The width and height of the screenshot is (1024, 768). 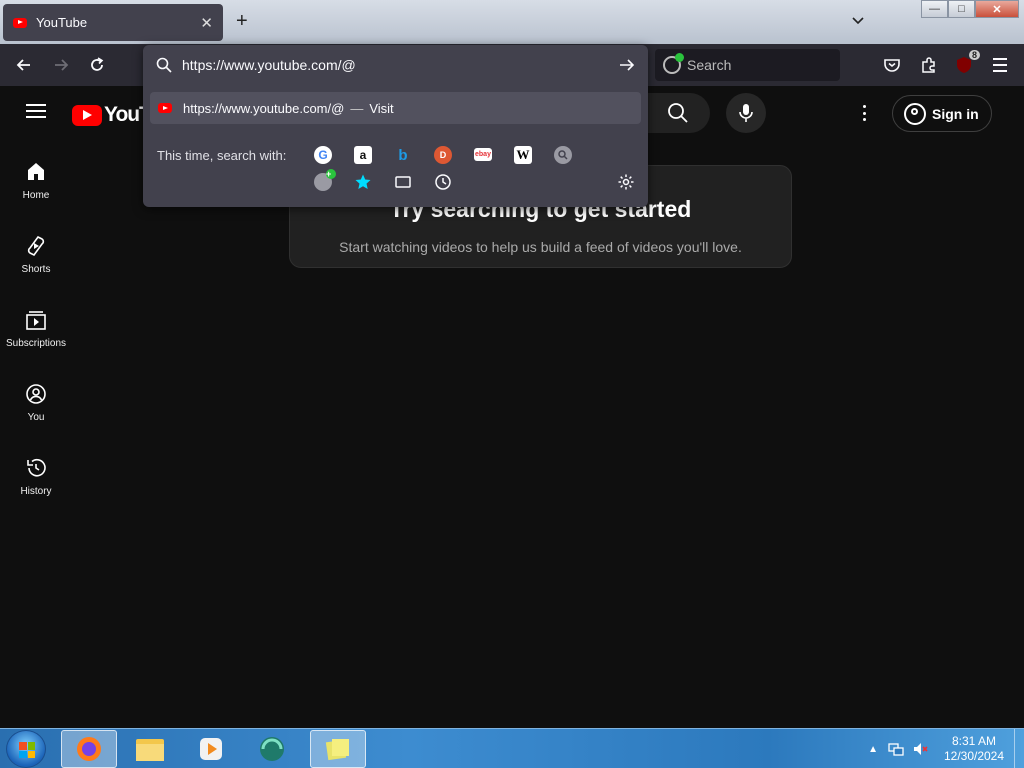 I want to click on you-icon, so click(x=36, y=394).